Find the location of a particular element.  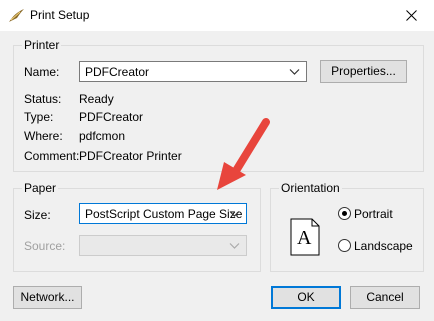

window-title: Print Setup is located at coordinates (60, 15).